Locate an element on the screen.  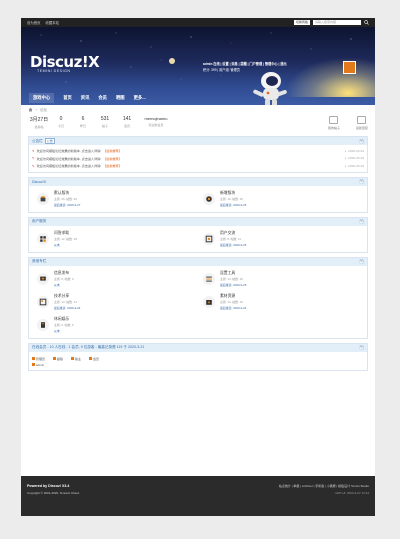
stat-latest: 3月27日 最新帖 is located at coordinates (39, 123).